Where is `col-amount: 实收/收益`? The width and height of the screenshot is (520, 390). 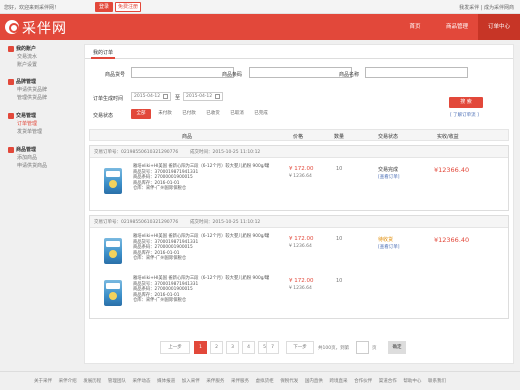 col-amount: 实收/收益 is located at coordinates (448, 137).